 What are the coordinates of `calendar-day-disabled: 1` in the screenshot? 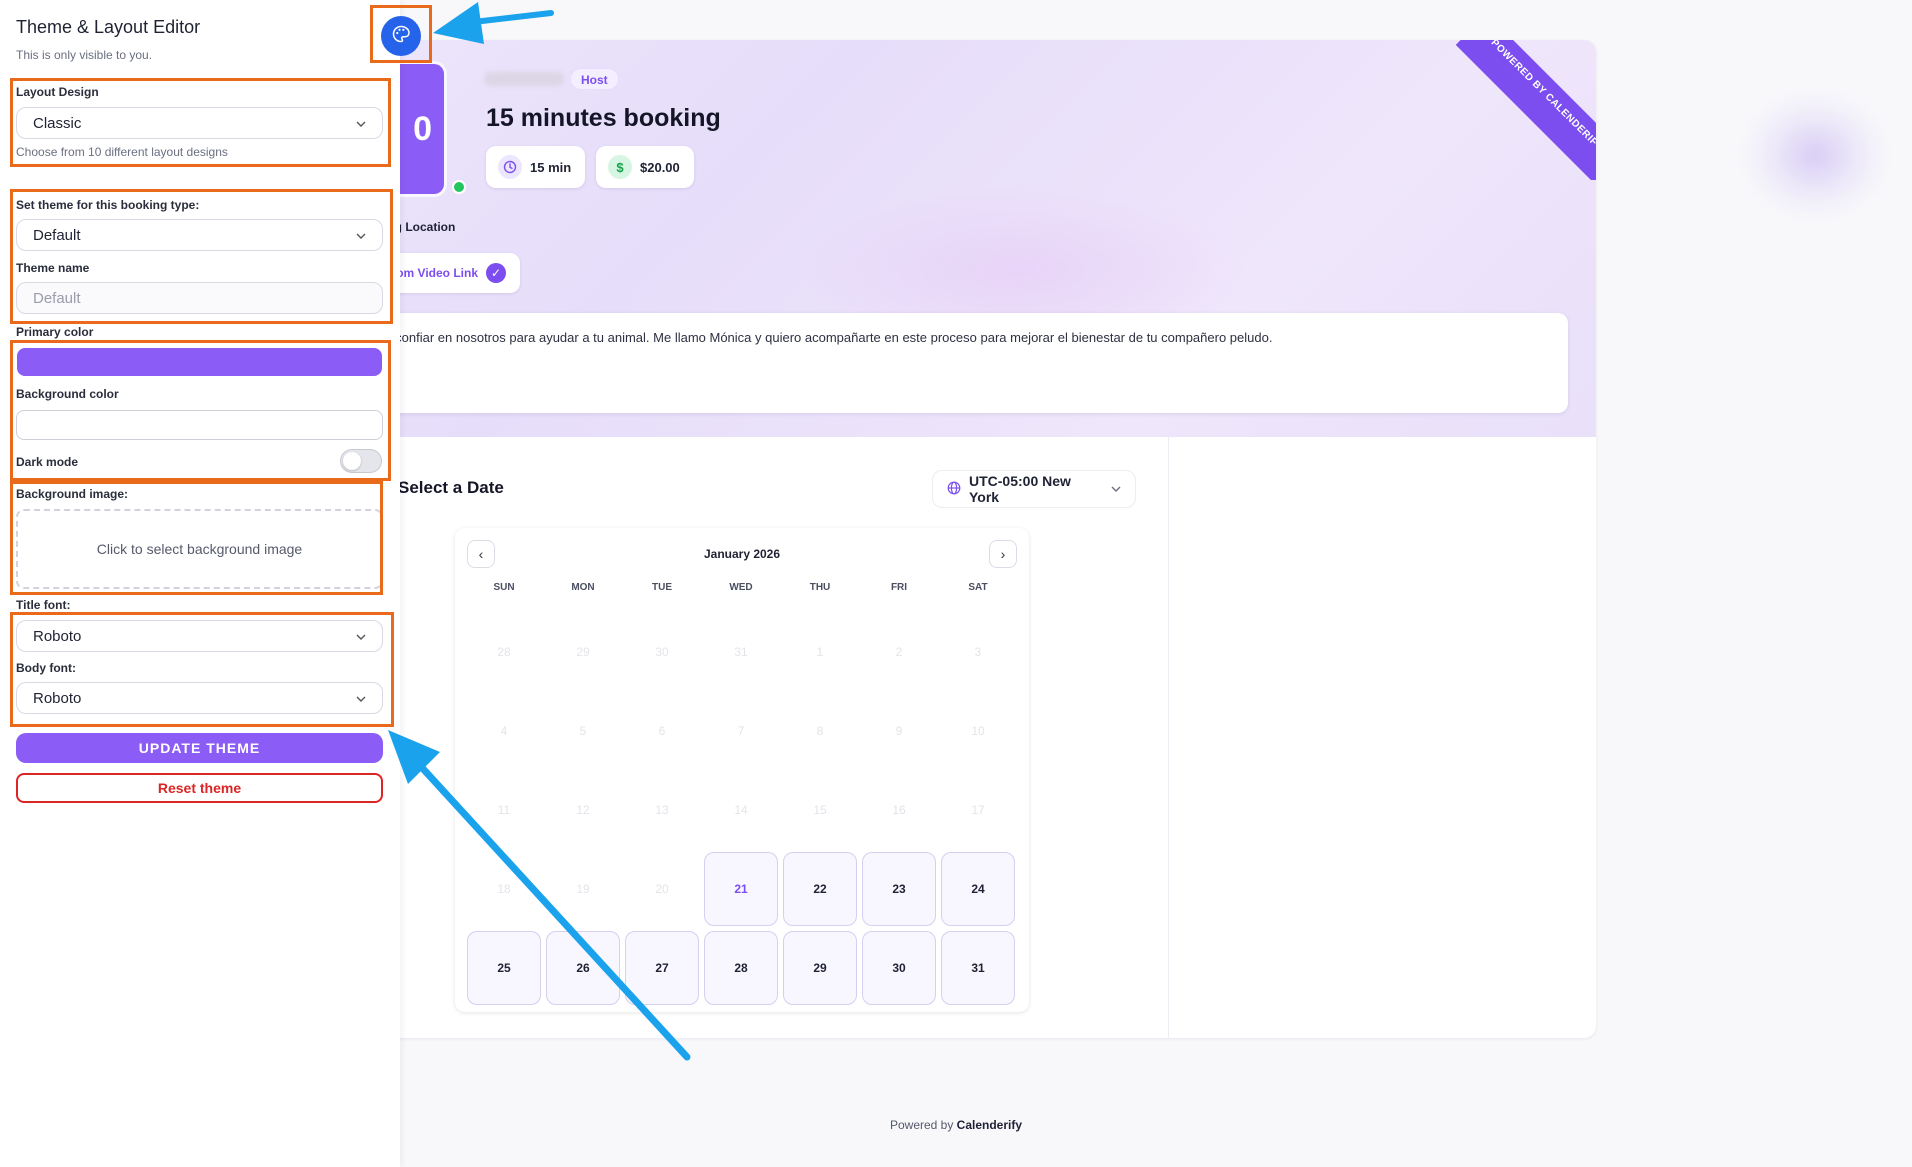 It's located at (820, 652).